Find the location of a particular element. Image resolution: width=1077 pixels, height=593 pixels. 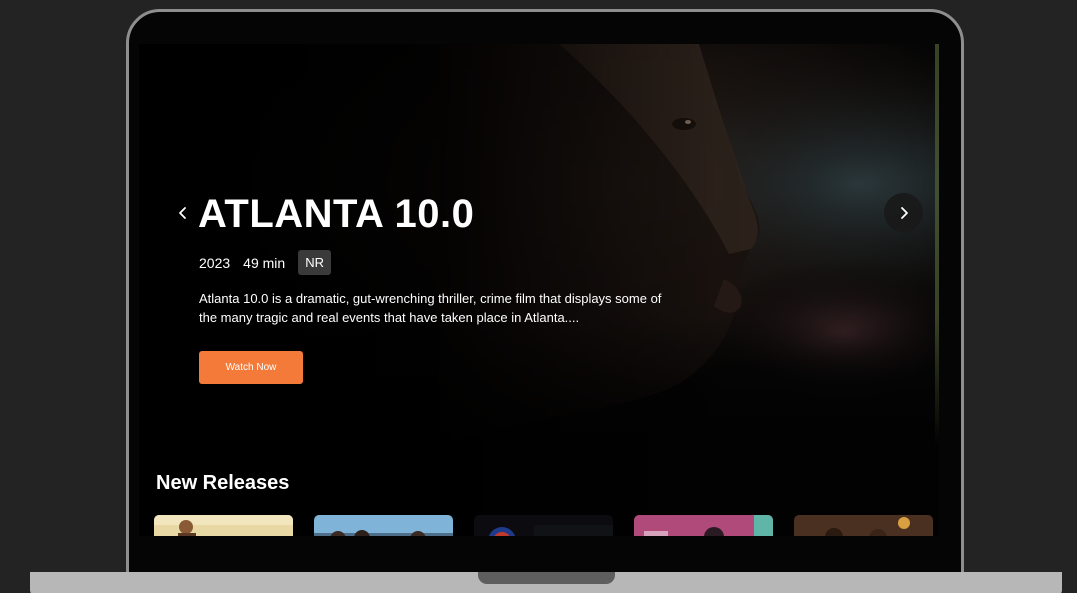

new-releases-row is located at coordinates (546, 525).